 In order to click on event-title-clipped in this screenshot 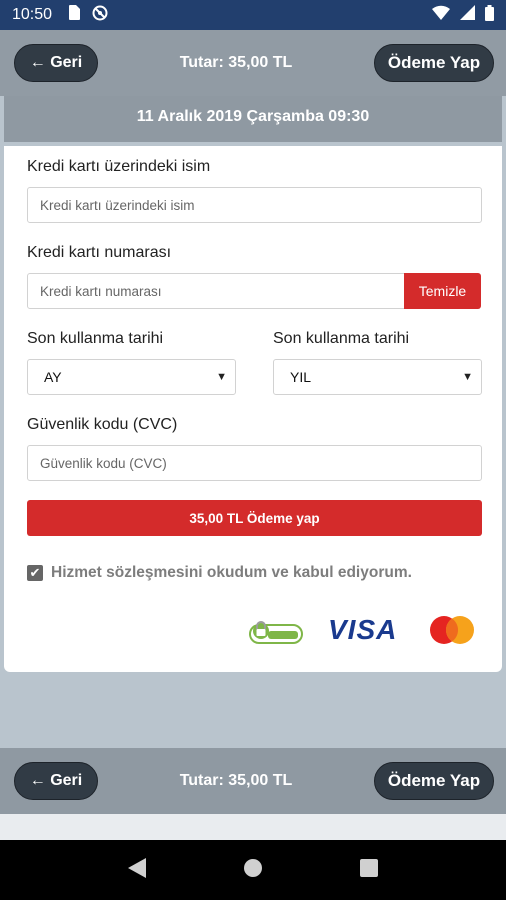, I will do `click(253, 93)`.